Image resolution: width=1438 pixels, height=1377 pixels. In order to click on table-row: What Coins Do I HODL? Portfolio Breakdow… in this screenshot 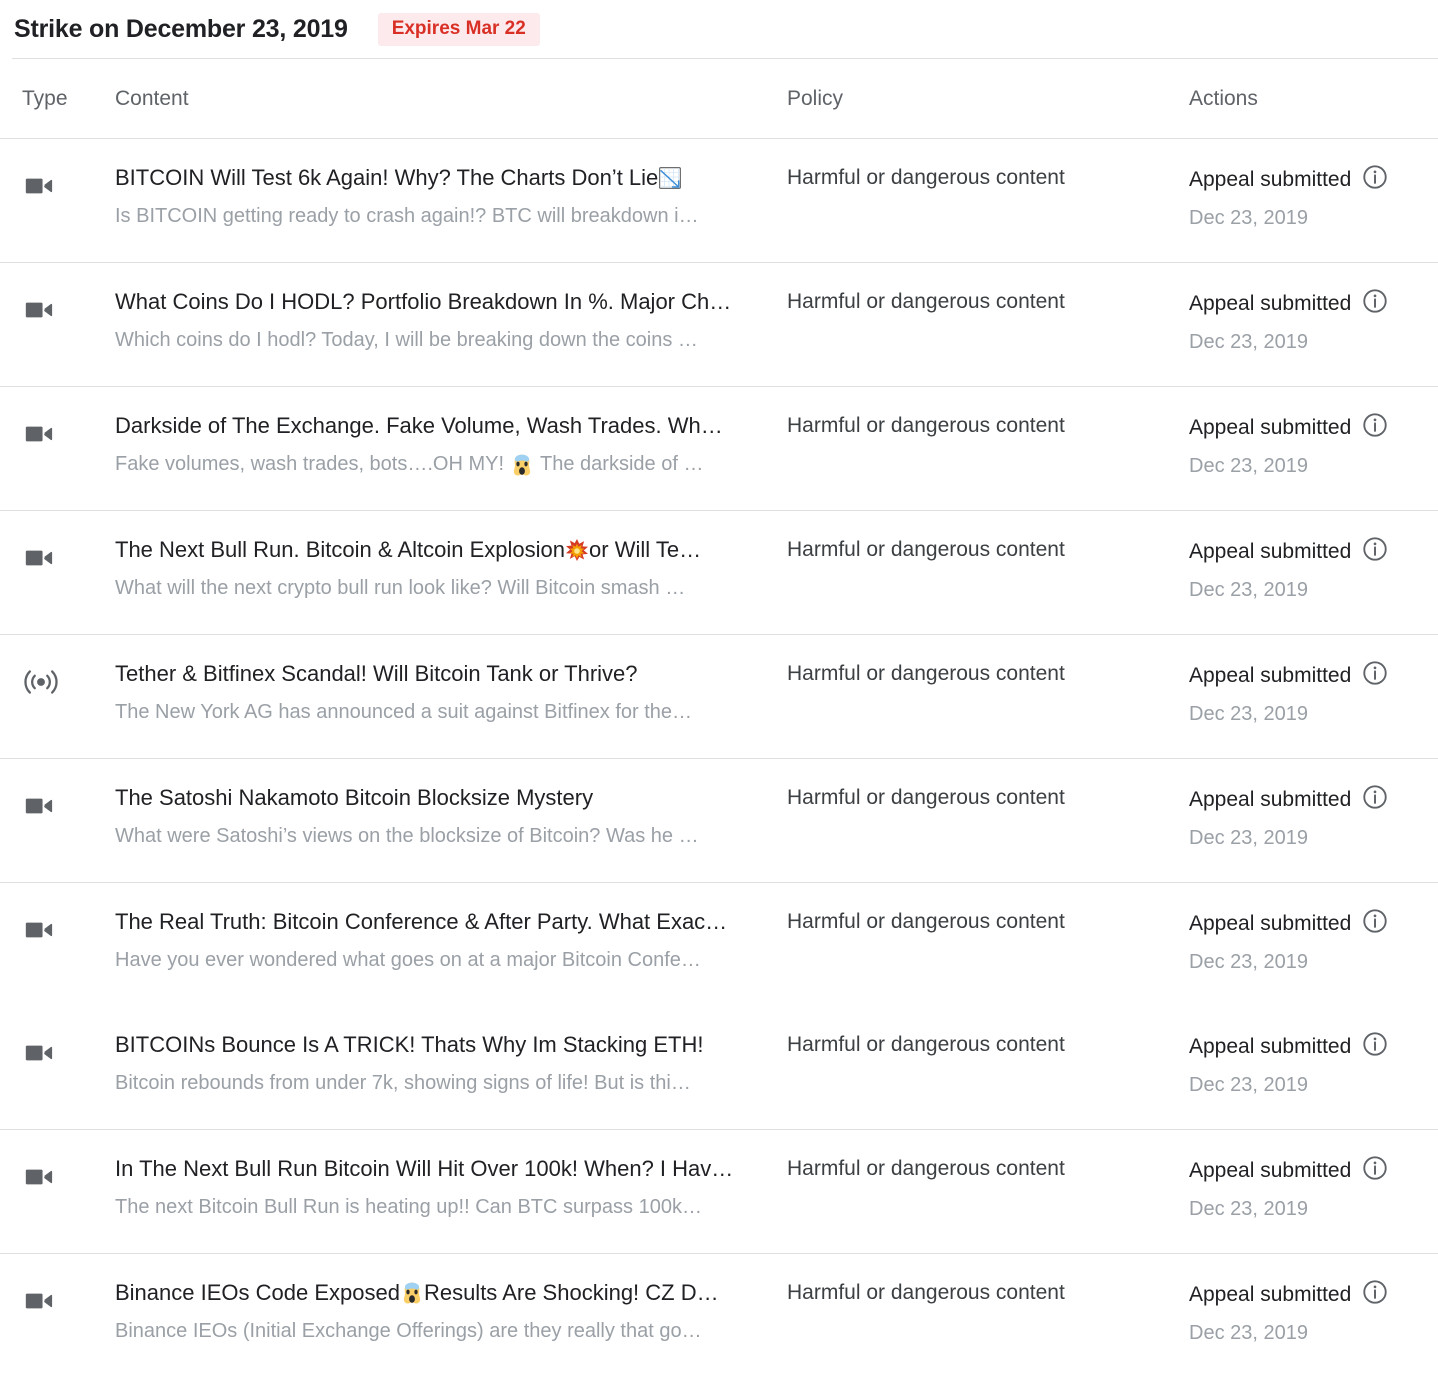, I will do `click(719, 324)`.